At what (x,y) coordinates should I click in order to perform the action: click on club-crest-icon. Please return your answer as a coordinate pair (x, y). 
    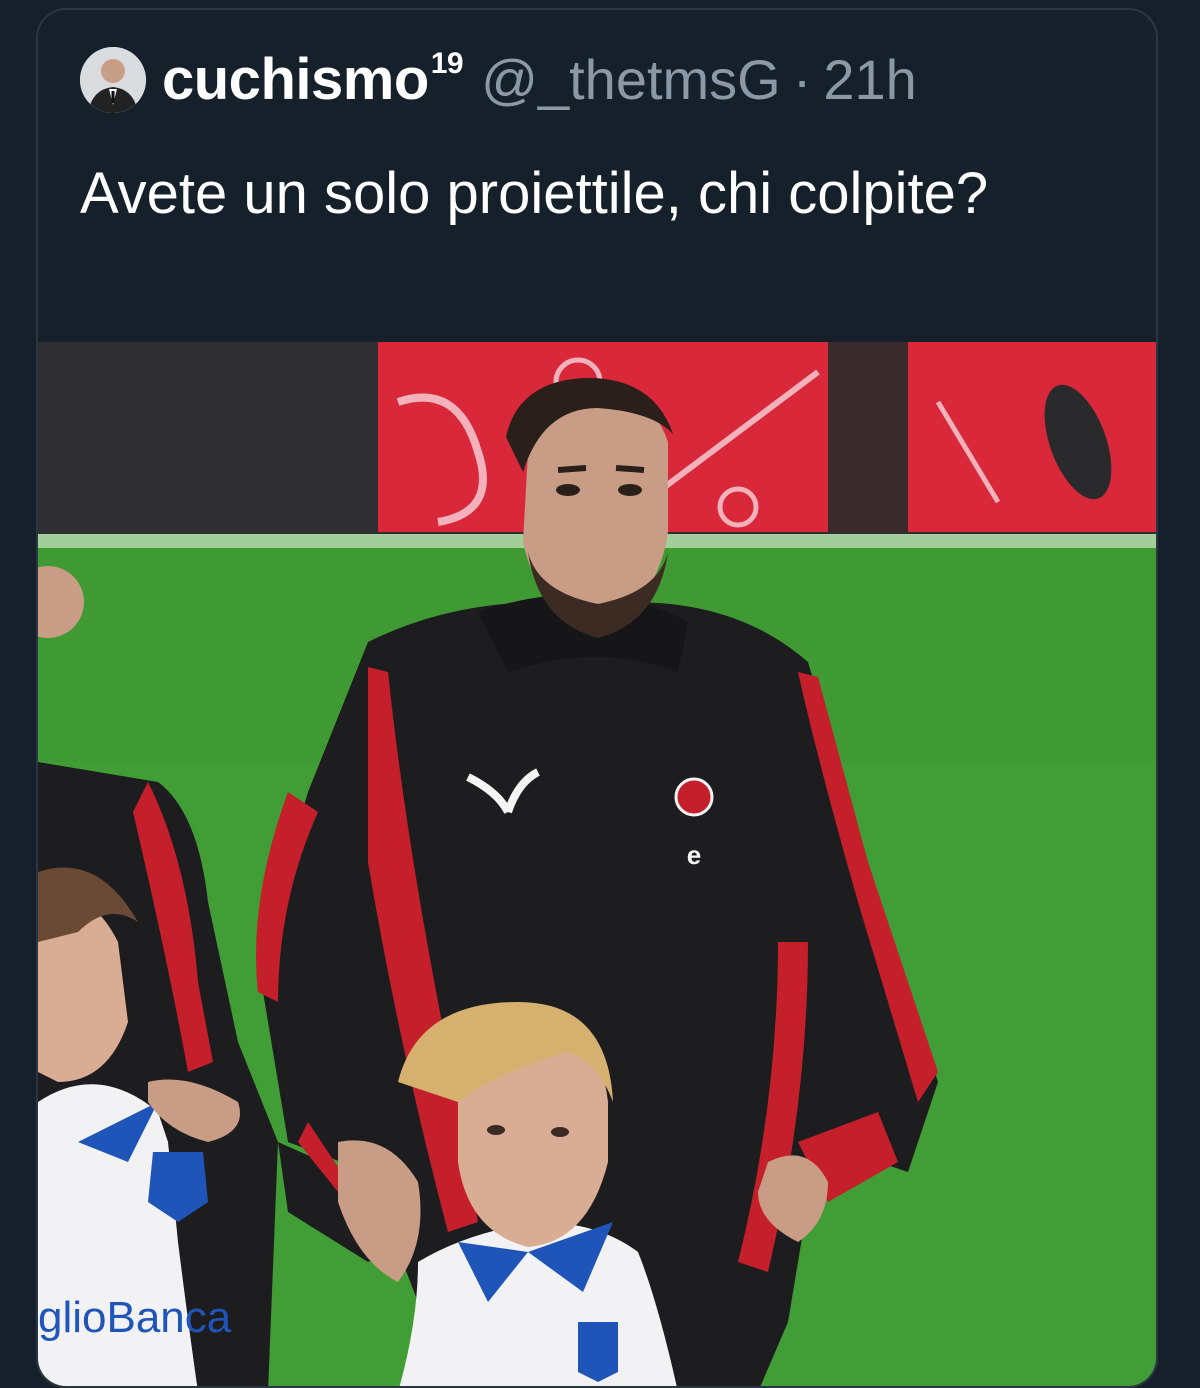
    Looking at the image, I should click on (694, 797).